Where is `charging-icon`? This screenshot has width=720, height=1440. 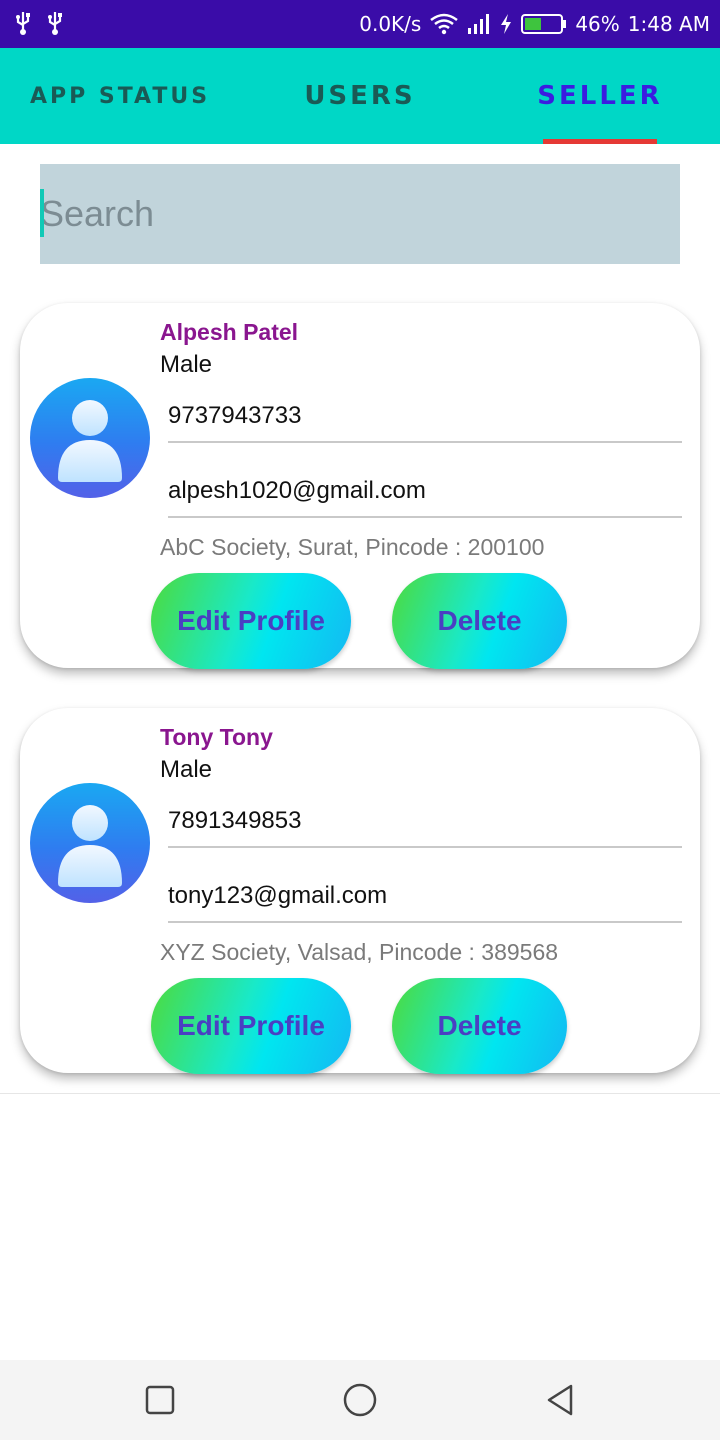
charging-icon is located at coordinates (506, 24).